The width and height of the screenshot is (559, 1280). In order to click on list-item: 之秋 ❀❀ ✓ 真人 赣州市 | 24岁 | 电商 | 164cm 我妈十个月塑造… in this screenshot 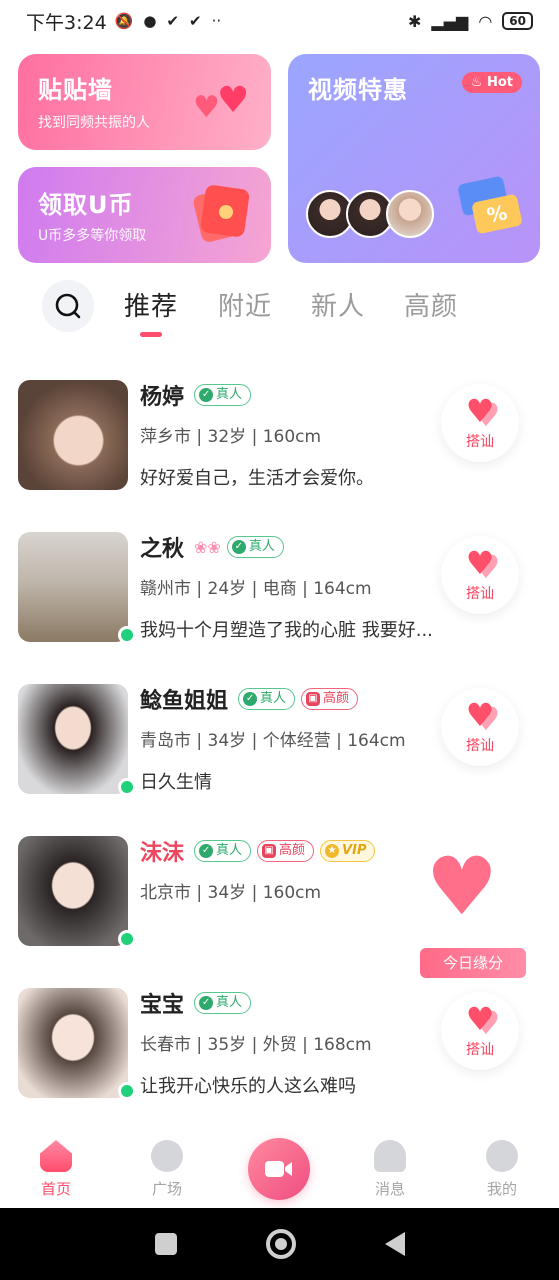, I will do `click(279, 580)`.